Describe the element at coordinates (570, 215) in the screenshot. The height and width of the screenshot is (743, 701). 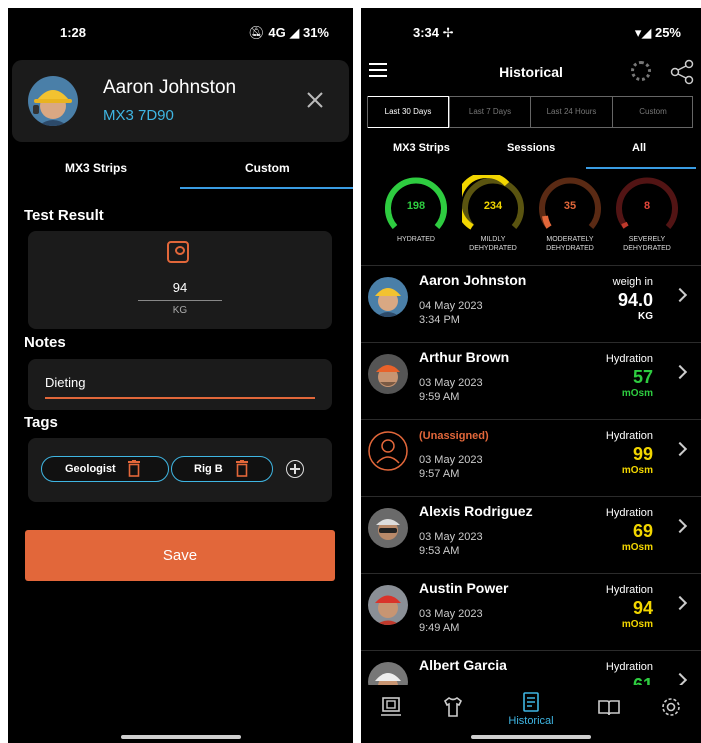
I see `gauge-moderately-dehydrated: 35 MODERATELY DEHYDRATED` at that location.